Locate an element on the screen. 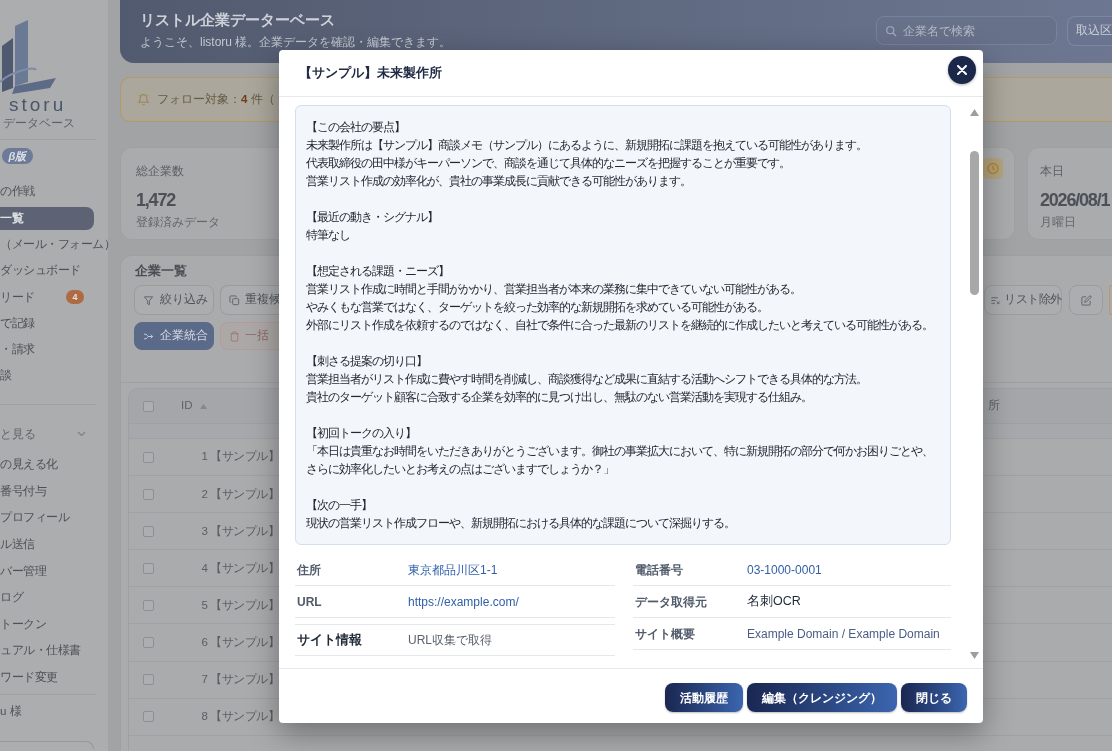  memo-heading: 【刺さる提案の切り口】 is located at coordinates (367, 361).